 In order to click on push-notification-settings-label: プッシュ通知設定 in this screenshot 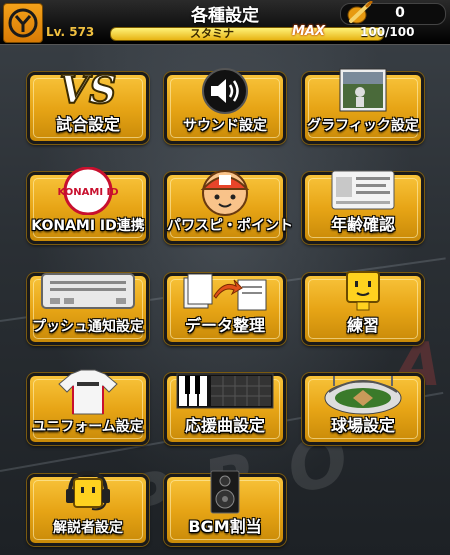, I will do `click(88, 327)`.